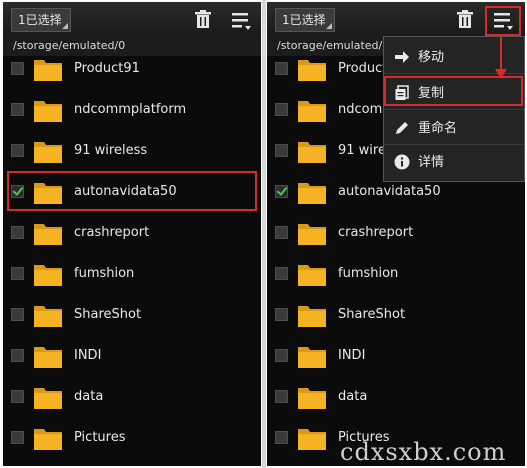 This screenshot has height=468, width=527. Describe the element at coordinates (132, 191) in the screenshot. I see `selected-row-highlight` at that location.